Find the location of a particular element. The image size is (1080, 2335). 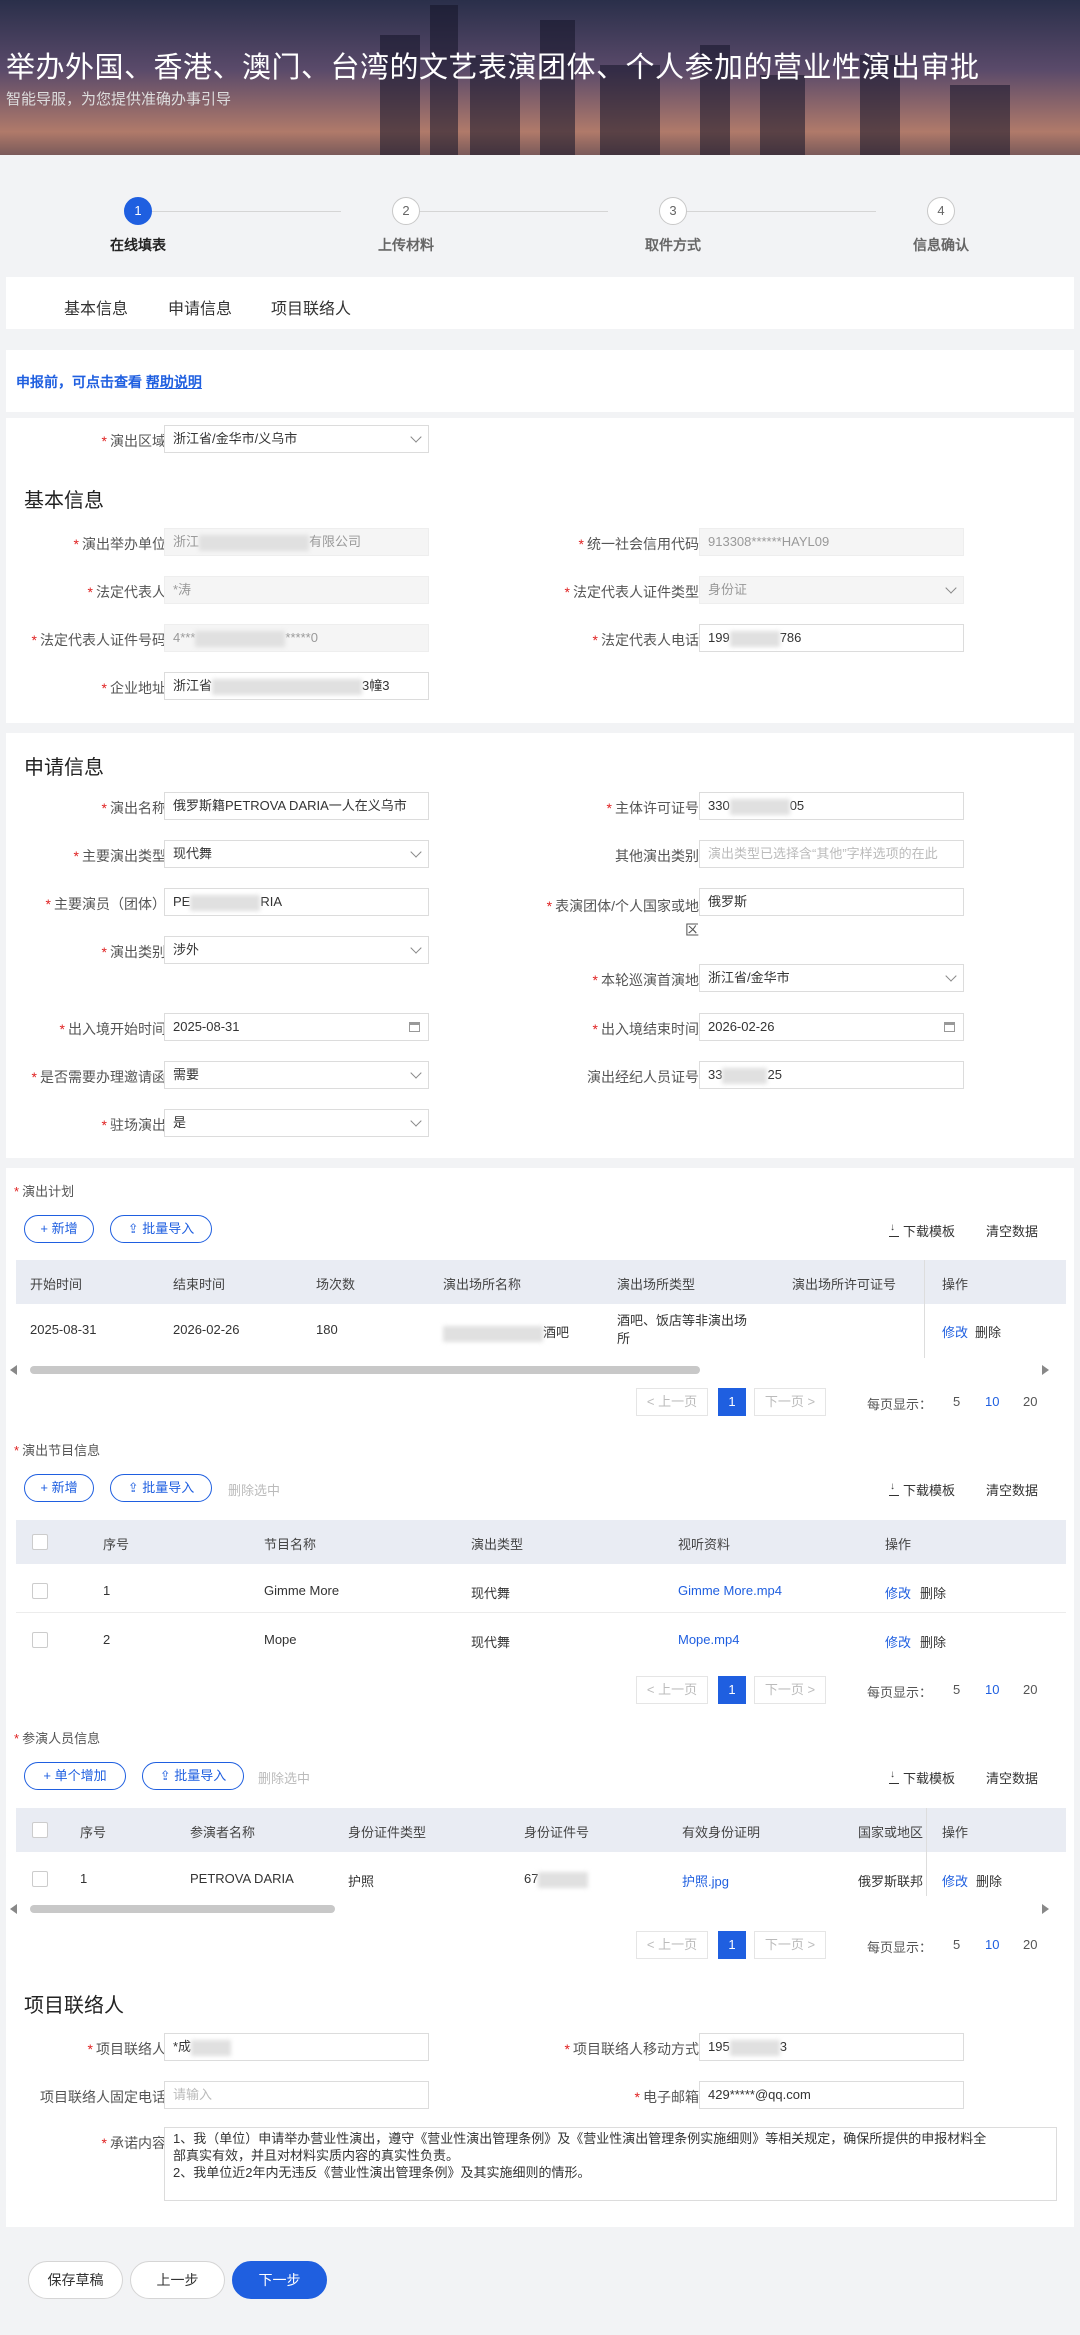

program-next-page: 下一页 > is located at coordinates (790, 1690).